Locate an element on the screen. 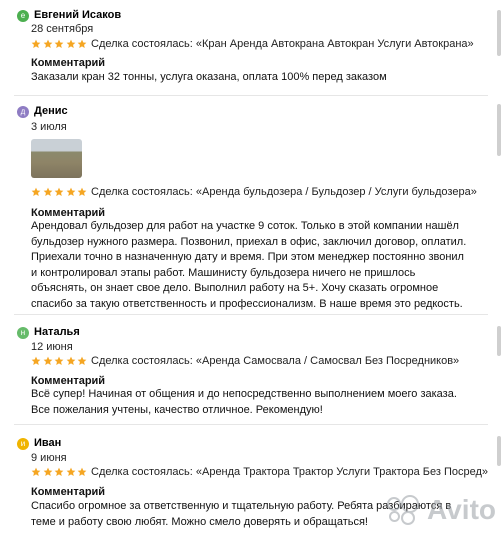  avatar: и is located at coordinates (23, 444).